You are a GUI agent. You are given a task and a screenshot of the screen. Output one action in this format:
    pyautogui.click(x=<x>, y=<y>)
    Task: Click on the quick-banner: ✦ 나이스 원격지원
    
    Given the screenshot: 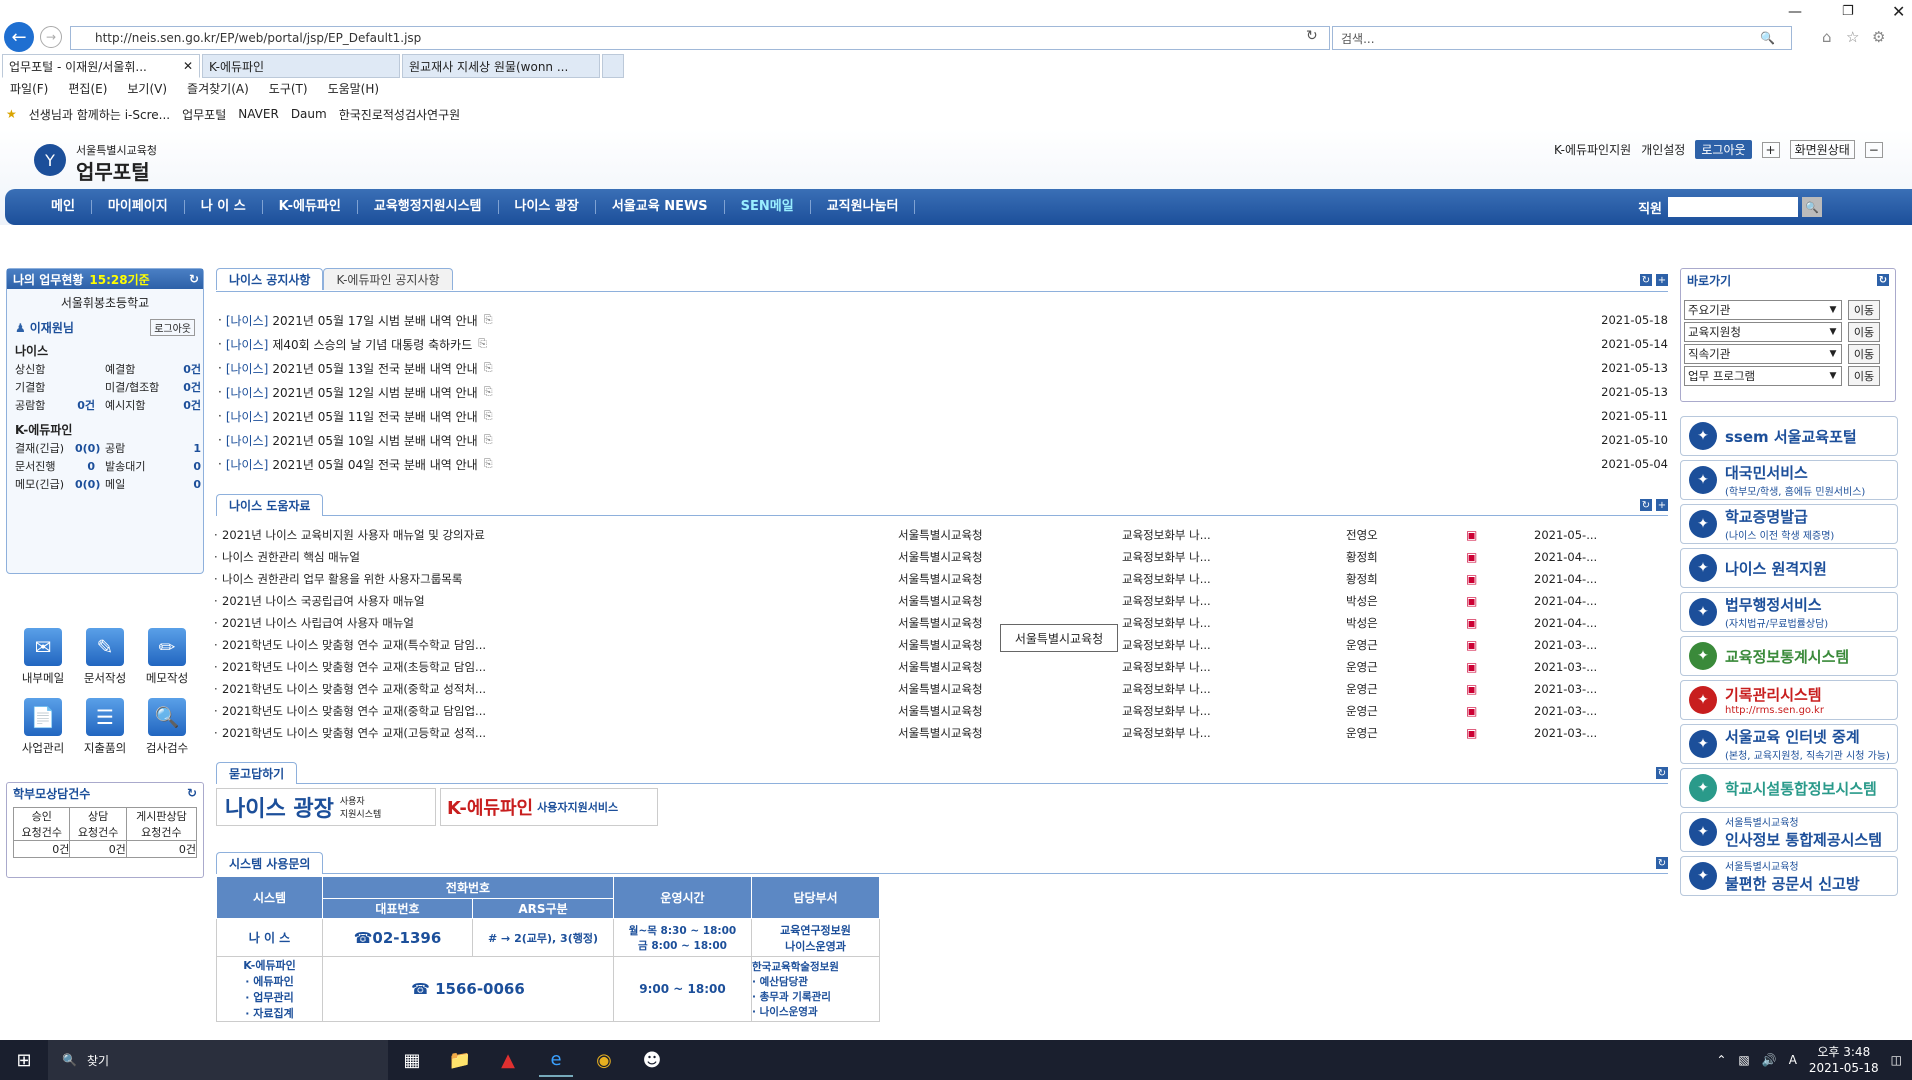 What is the action you would take?
    pyautogui.click(x=1789, y=568)
    